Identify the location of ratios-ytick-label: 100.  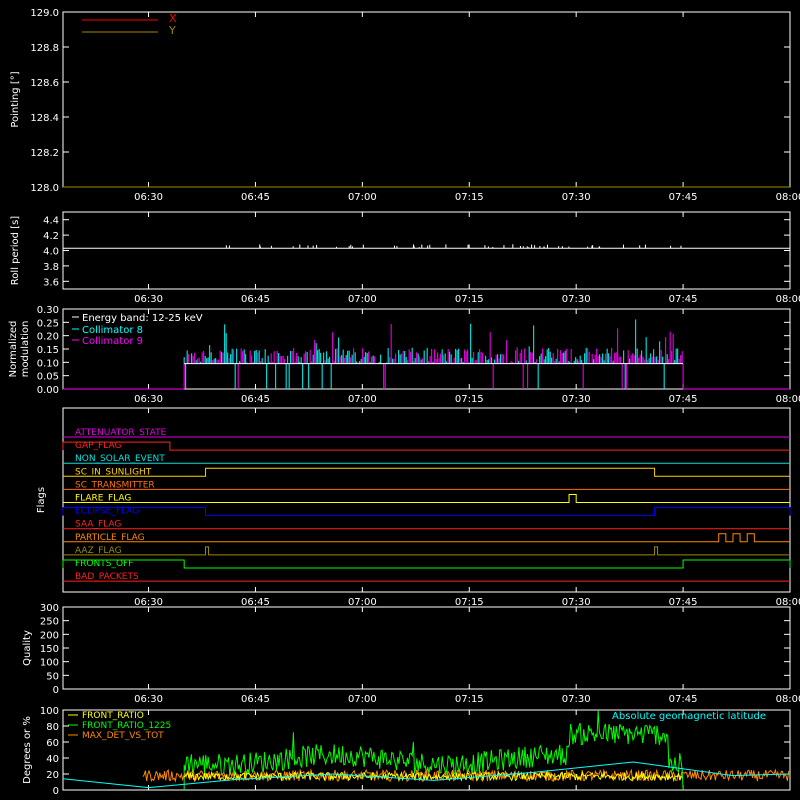
(49, 711).